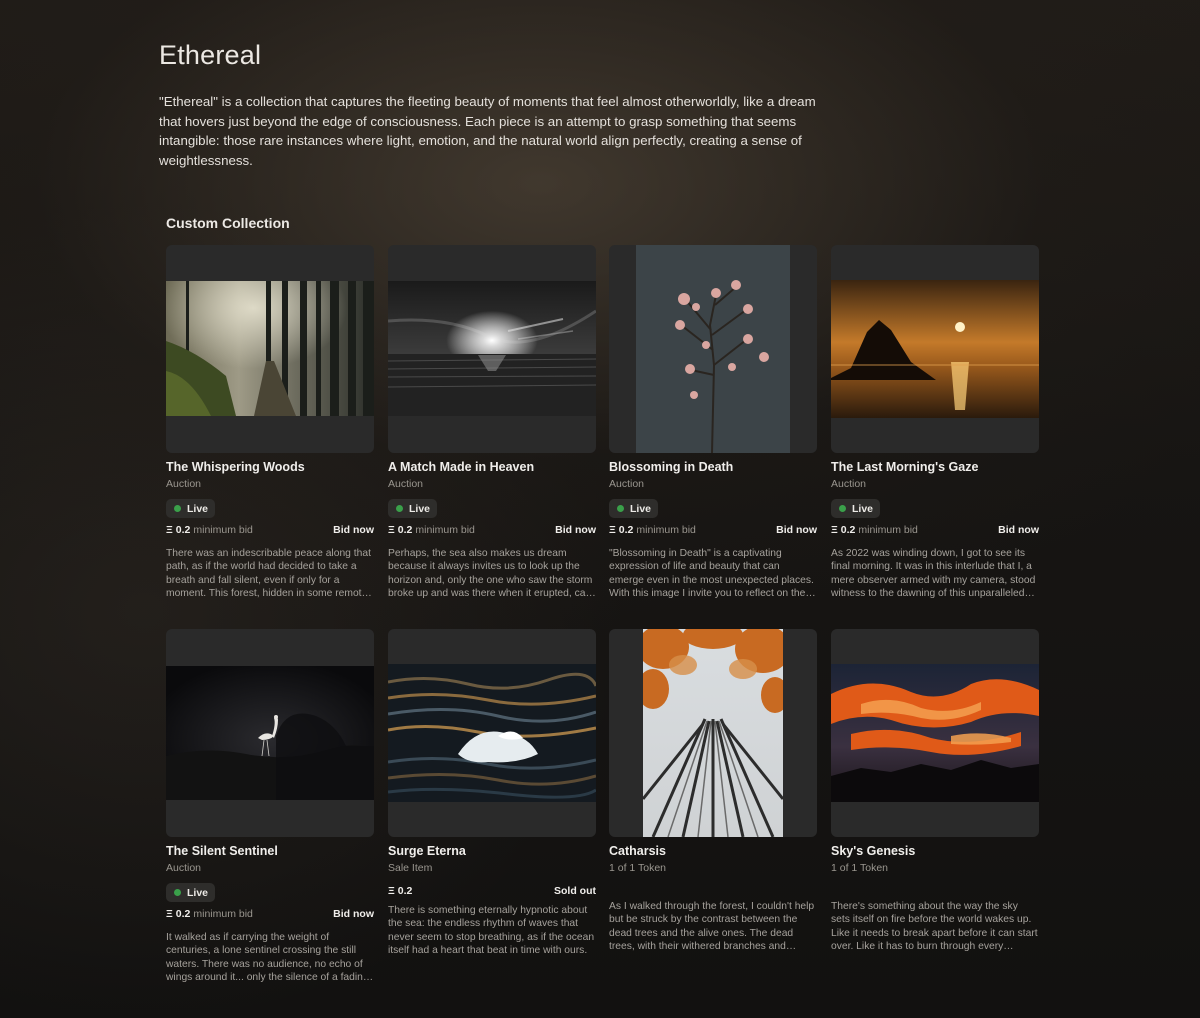 Image resolution: width=1200 pixels, height=1018 pixels. Describe the element at coordinates (410, 868) in the screenshot. I see `artwork-type: Sale Item` at that location.